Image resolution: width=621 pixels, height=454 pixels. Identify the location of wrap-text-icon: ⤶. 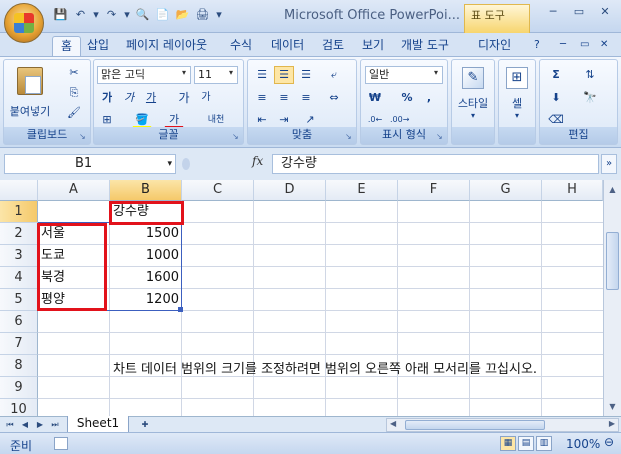
(334, 75).